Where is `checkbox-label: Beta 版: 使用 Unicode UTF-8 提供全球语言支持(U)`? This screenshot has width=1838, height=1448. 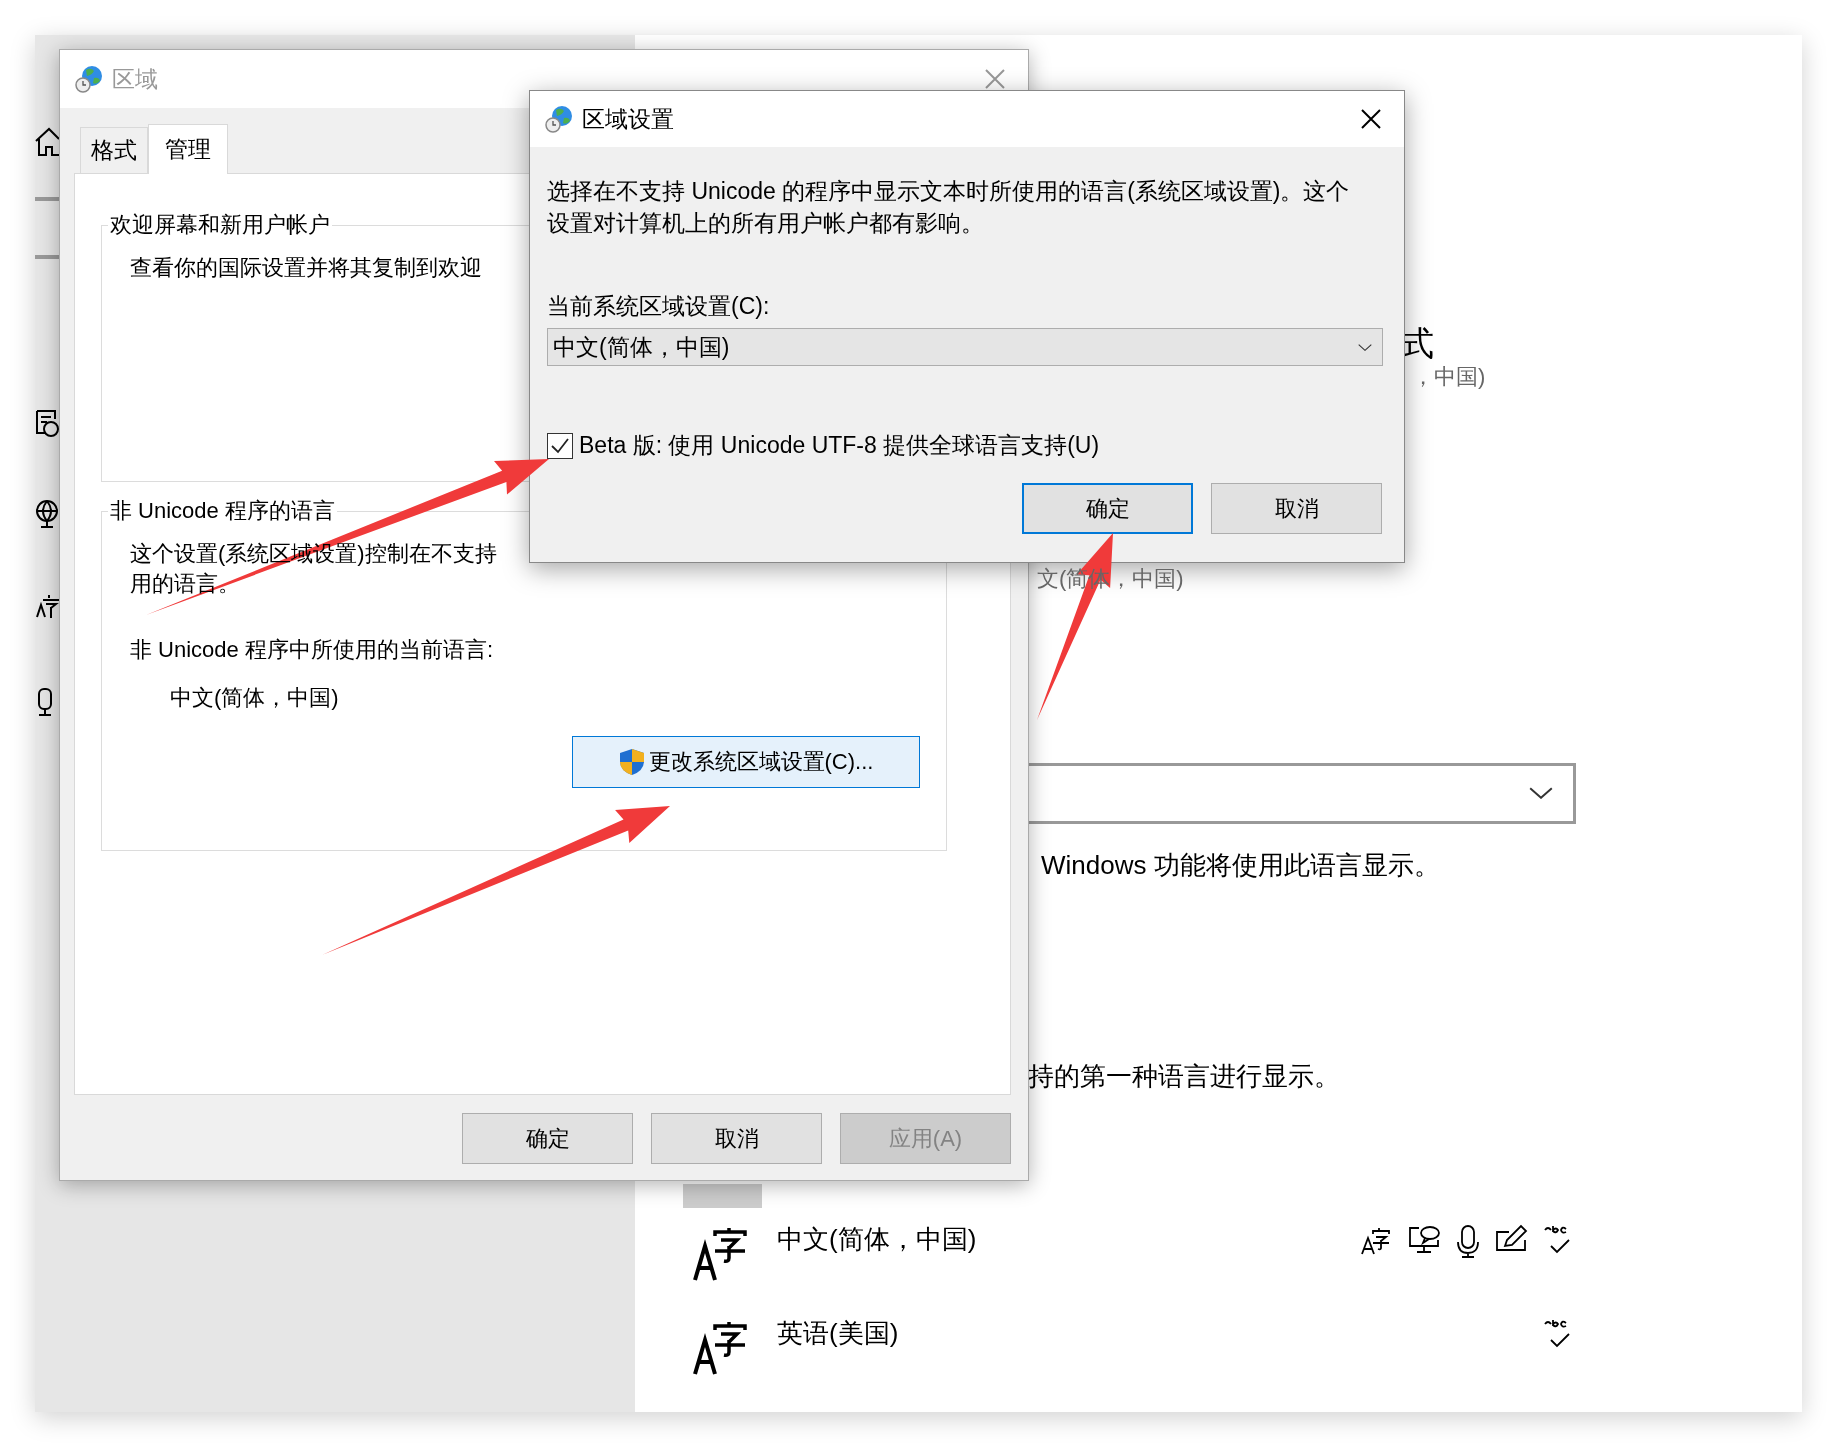 checkbox-label: Beta 版: 使用 Unicode UTF-8 提供全球语言支持(U) is located at coordinates (839, 445).